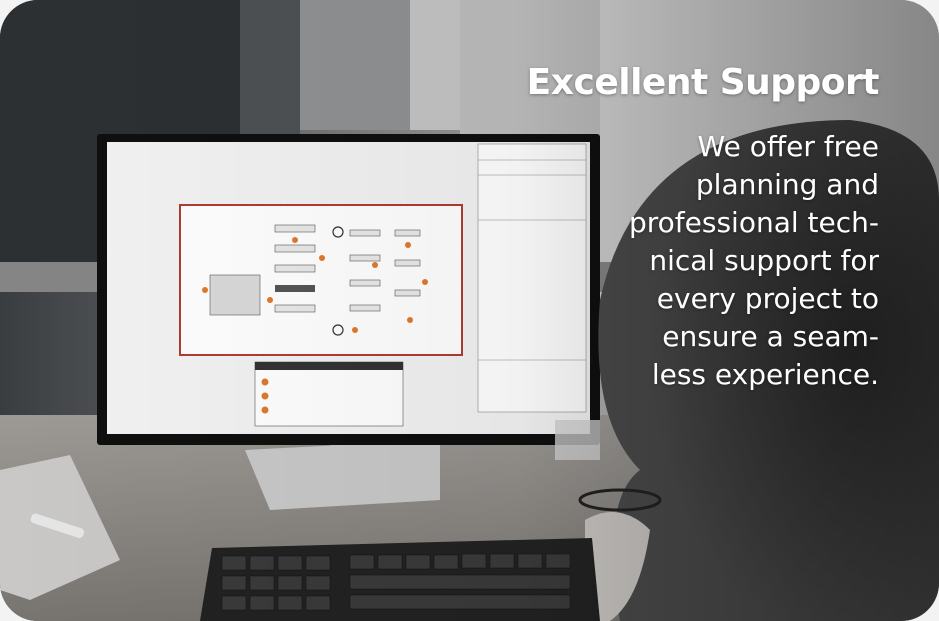 The width and height of the screenshot is (939, 621). I want to click on body-line: ensure a seam-, so click(770, 336).